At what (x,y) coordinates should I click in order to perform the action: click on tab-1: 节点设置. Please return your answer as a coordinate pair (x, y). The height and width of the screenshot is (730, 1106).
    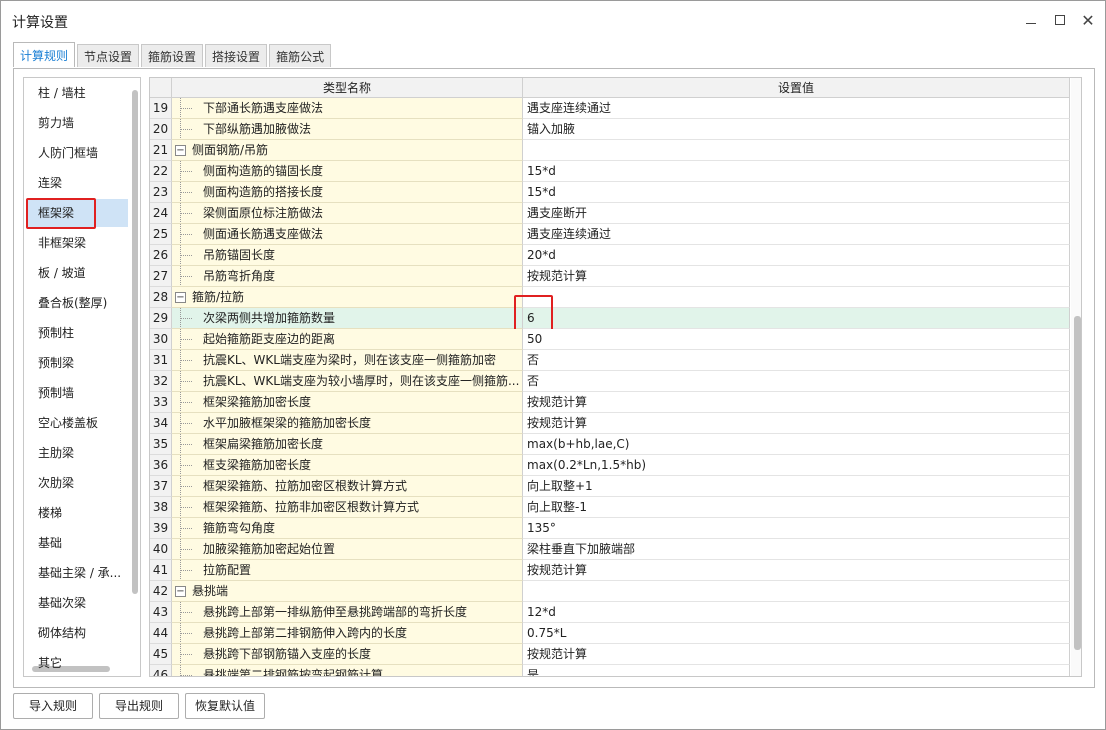
    Looking at the image, I should click on (108, 55).